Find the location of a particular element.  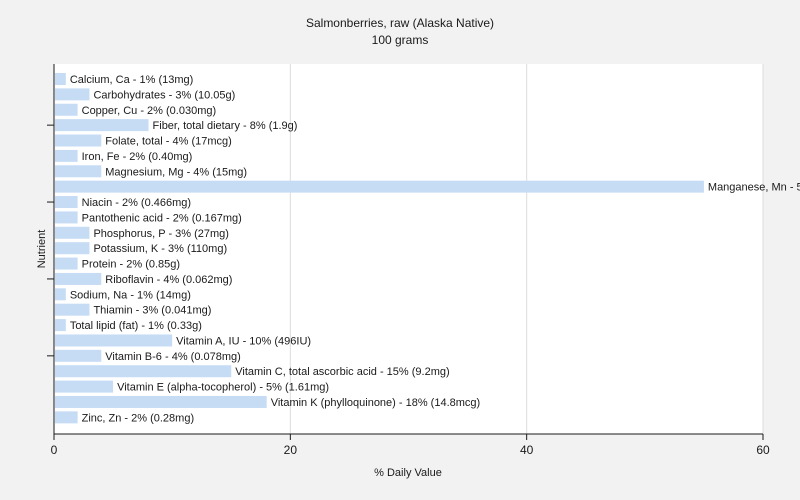

bar-label: Zinc, Zn - 2% (0.28mg) is located at coordinates (138, 418).